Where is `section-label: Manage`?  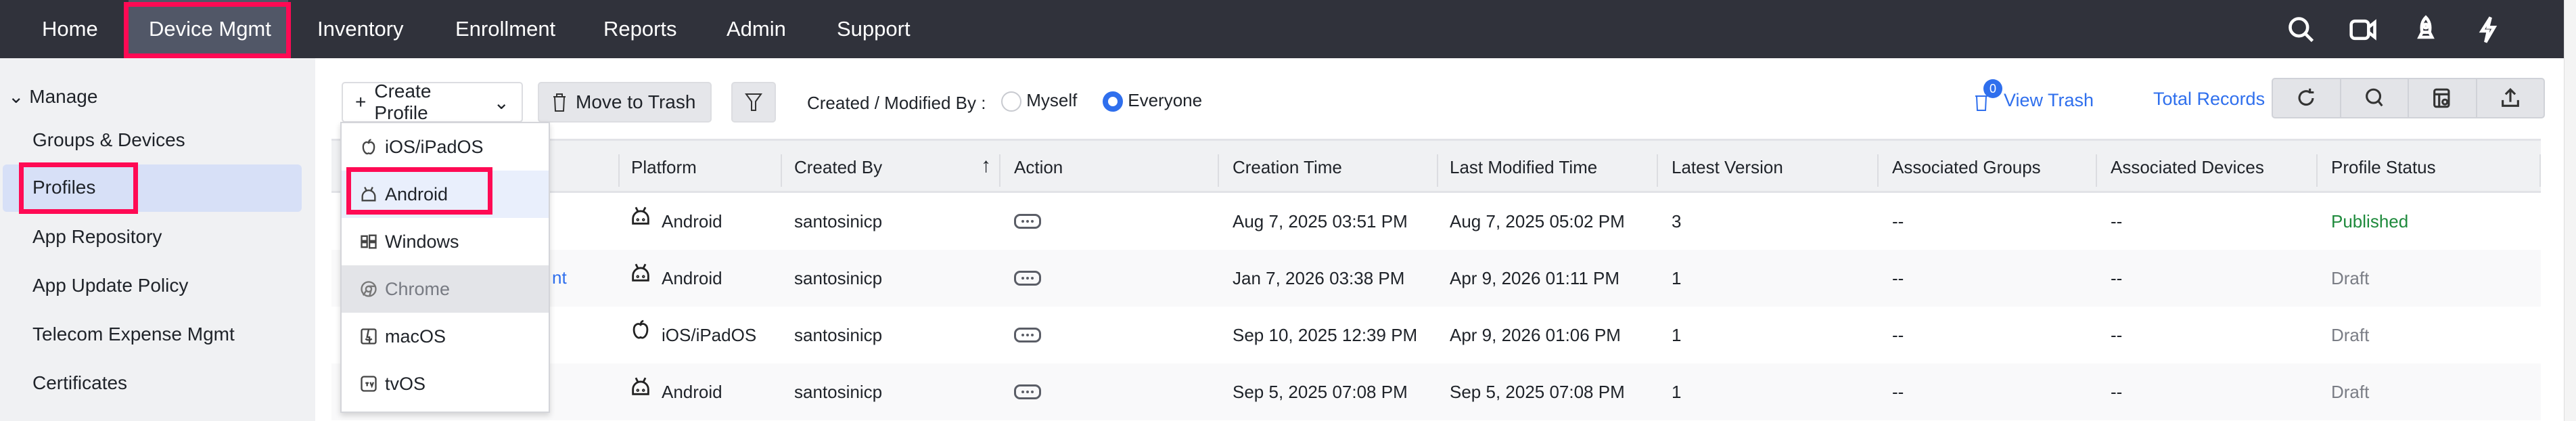
section-label: Manage is located at coordinates (63, 96).